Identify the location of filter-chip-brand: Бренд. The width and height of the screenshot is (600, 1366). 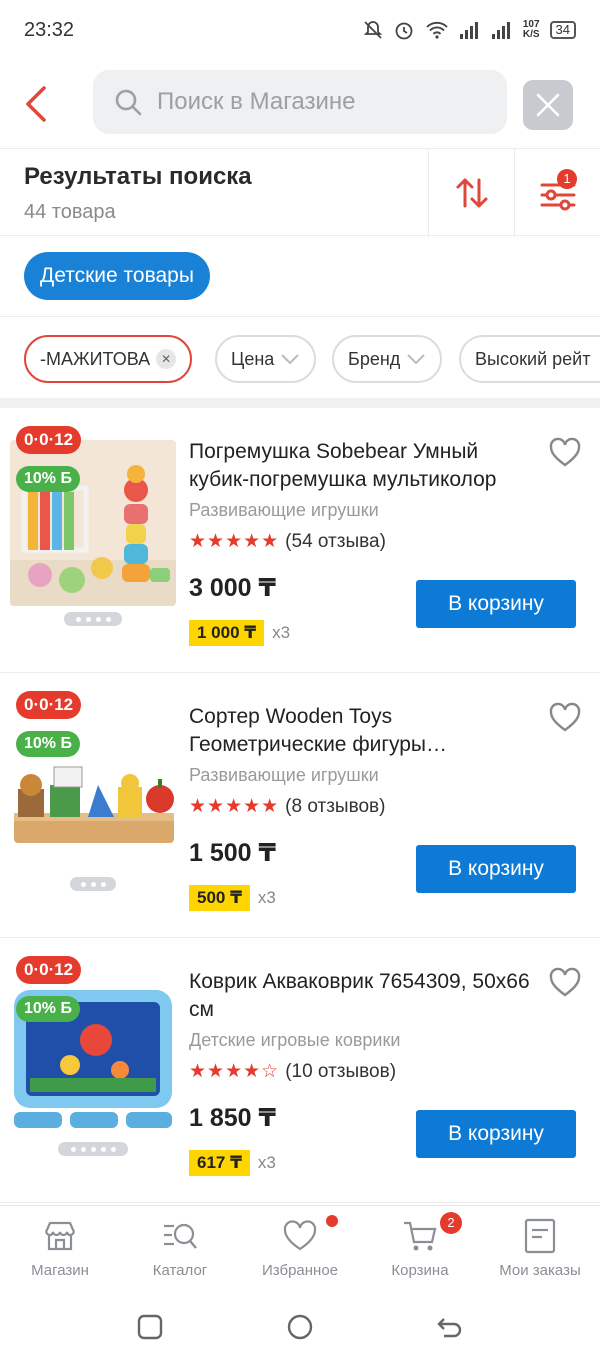
(387, 359).